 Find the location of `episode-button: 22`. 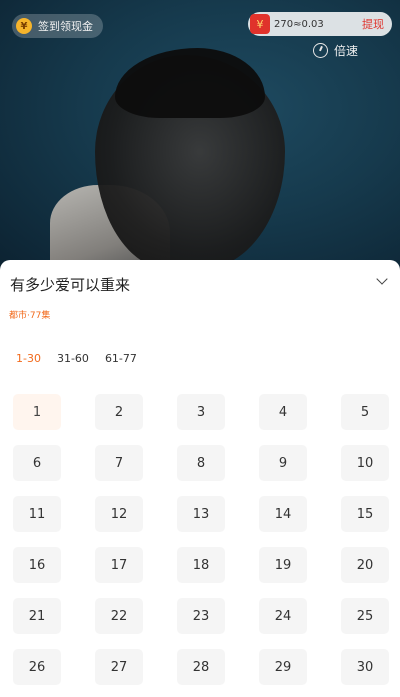

episode-button: 22 is located at coordinates (119, 616).